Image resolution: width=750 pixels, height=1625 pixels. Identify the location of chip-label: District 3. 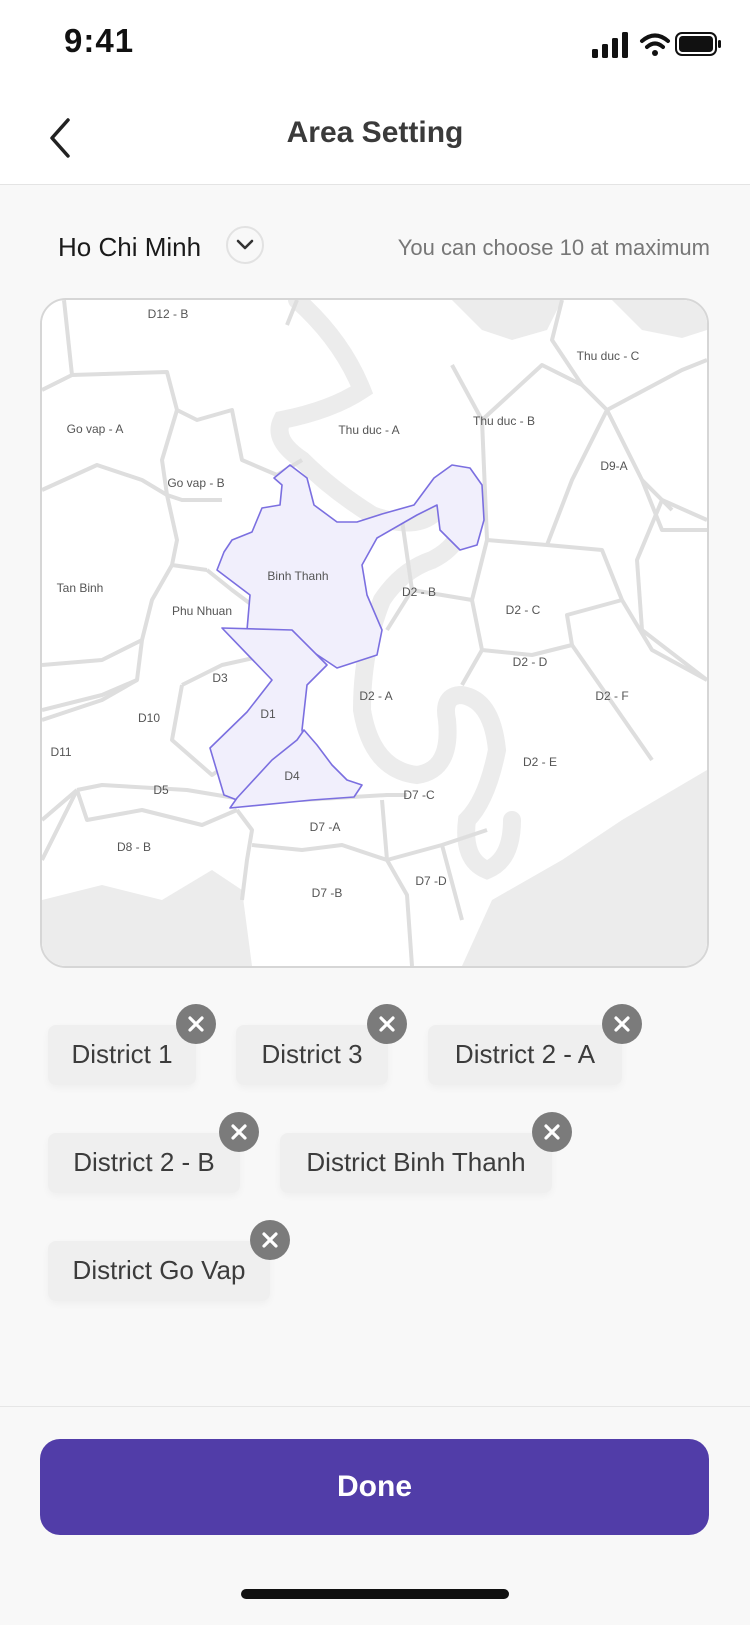
(312, 1054).